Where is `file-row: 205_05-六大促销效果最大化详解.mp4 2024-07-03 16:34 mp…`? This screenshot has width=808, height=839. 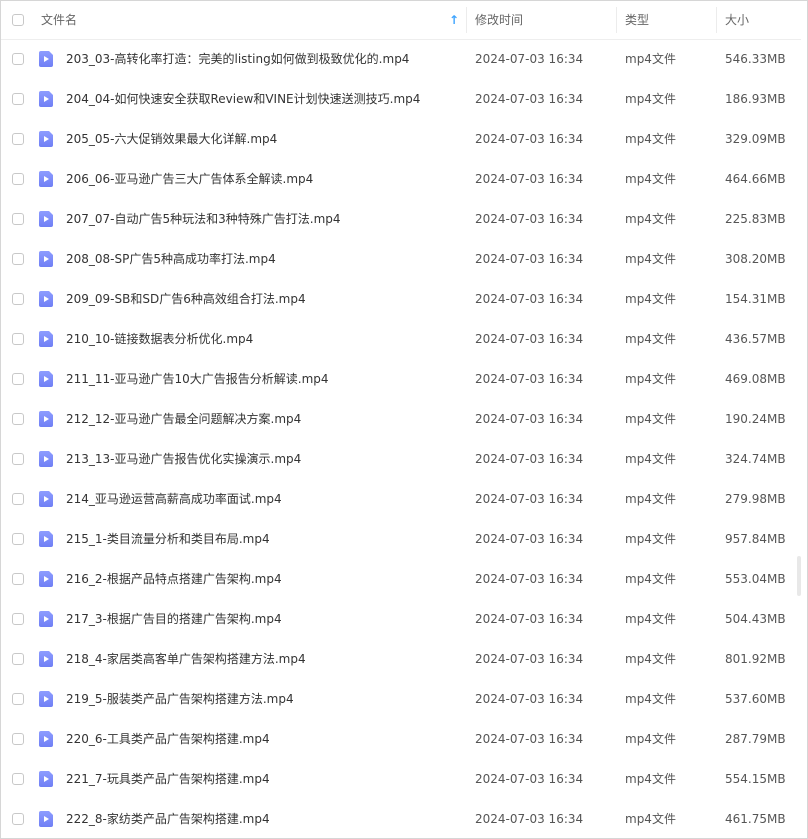 file-row: 205_05-六大促销效果最大化详解.mp4 2024-07-03 16:34 mp… is located at coordinates (401, 139).